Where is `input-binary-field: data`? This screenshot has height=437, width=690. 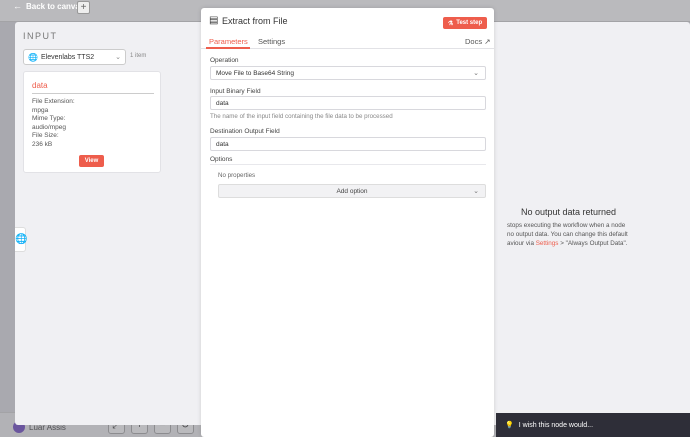
input-binary-field: data is located at coordinates (348, 103).